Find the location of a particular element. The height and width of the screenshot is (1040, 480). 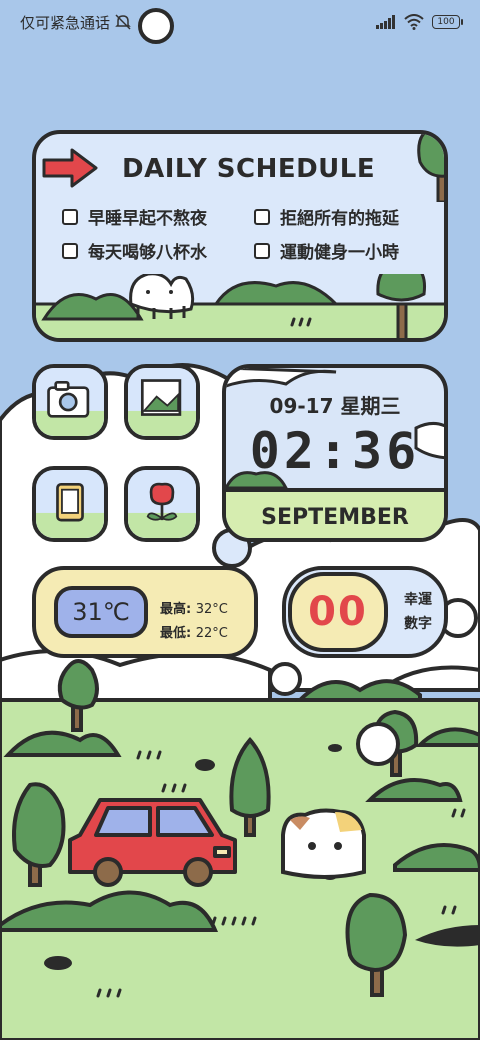

tree-decoration is located at coordinates (430, 168).